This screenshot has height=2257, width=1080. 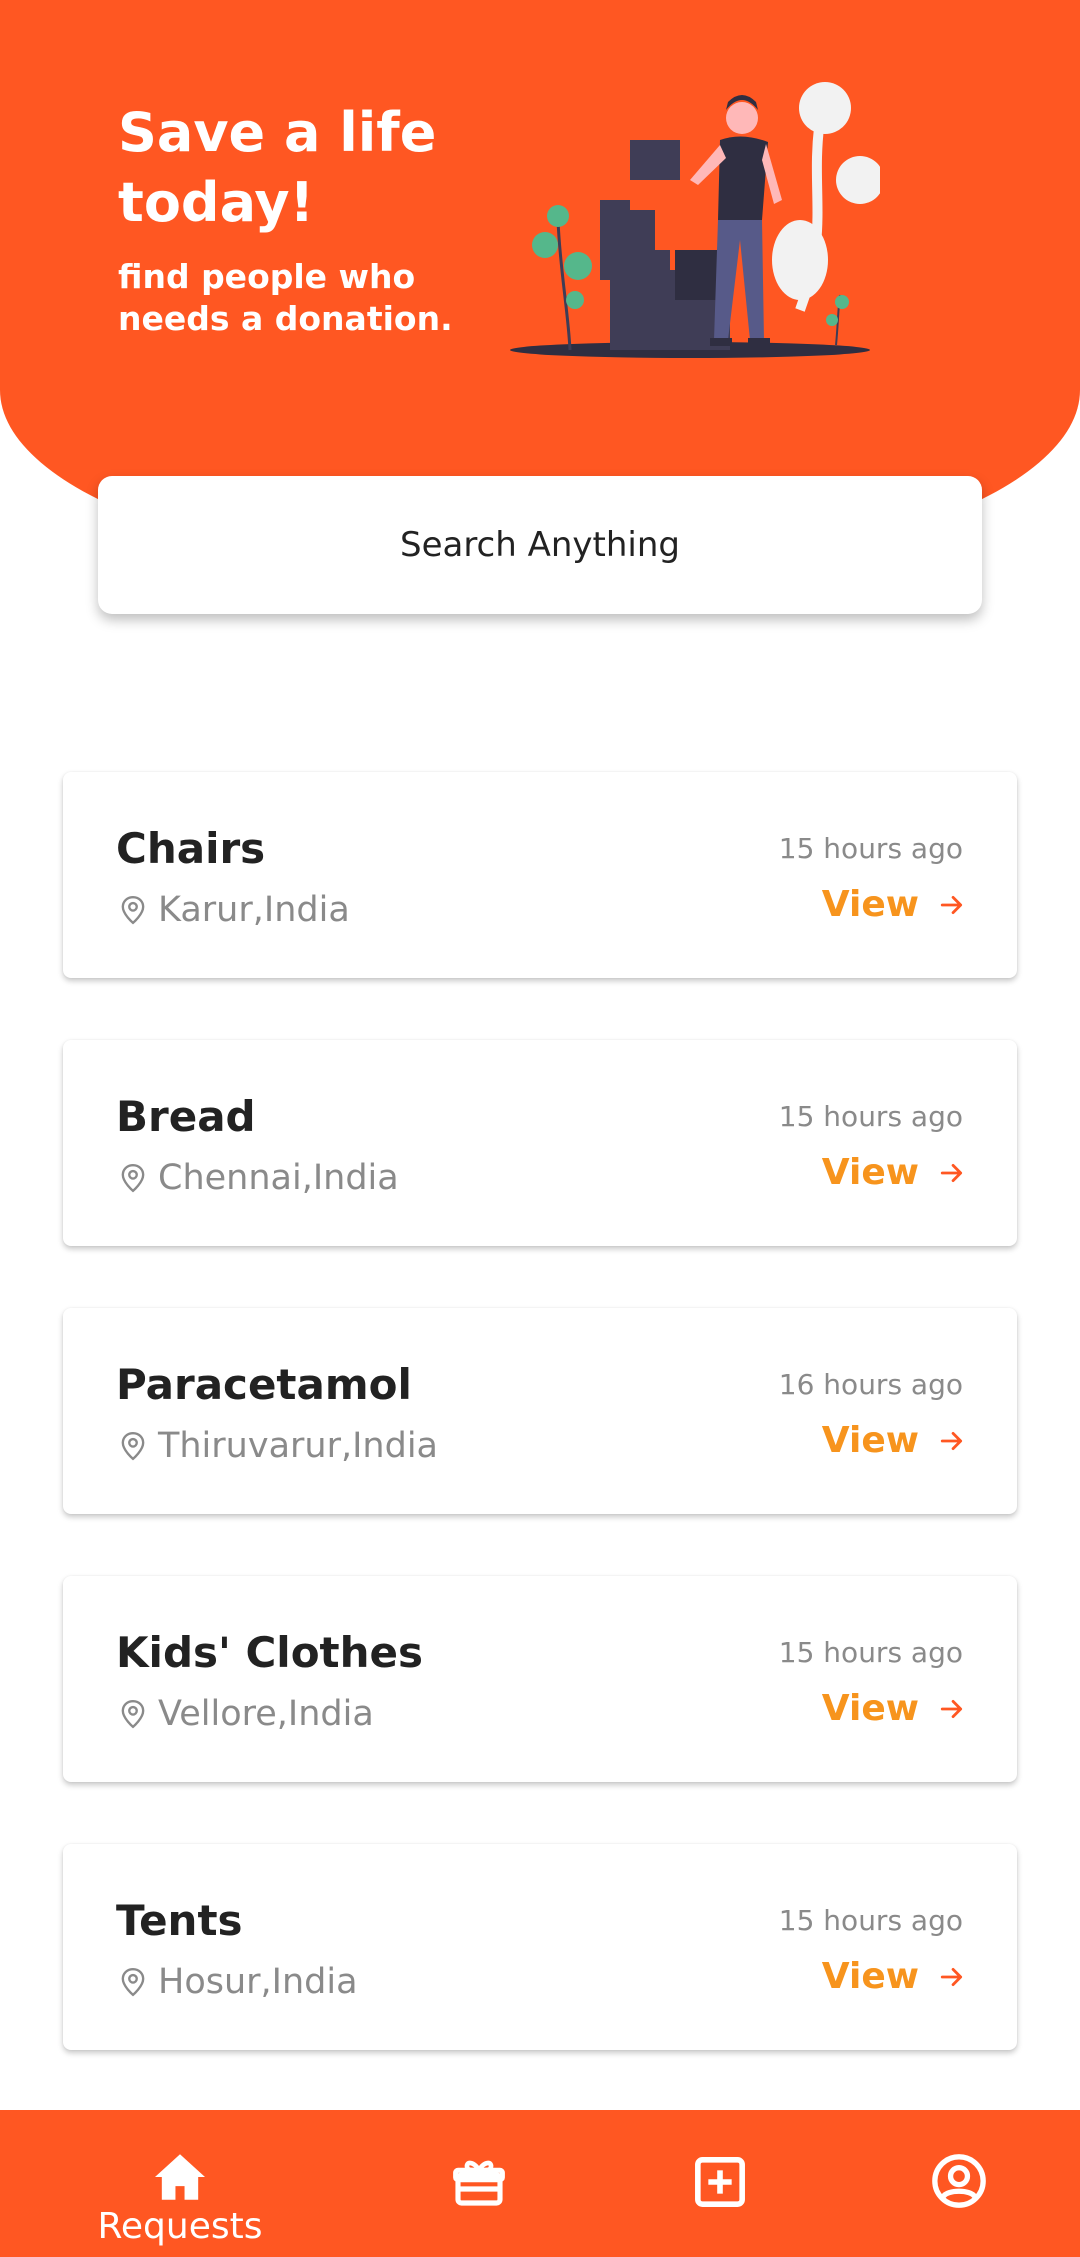 I want to click on request-location: Hosur,India, so click(x=237, y=1982).